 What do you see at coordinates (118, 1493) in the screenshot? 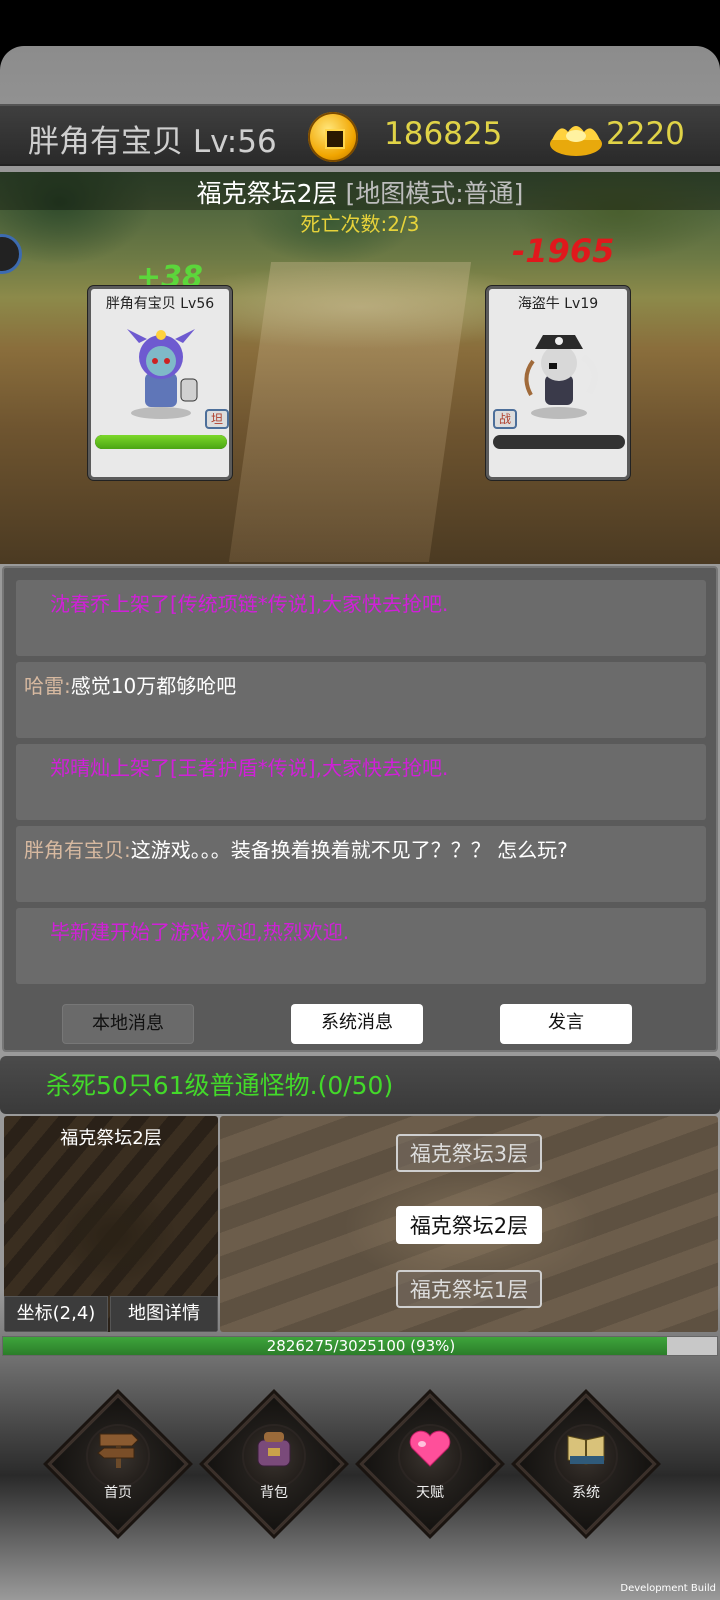
I see `nav-home-label: 首页` at bounding box center [118, 1493].